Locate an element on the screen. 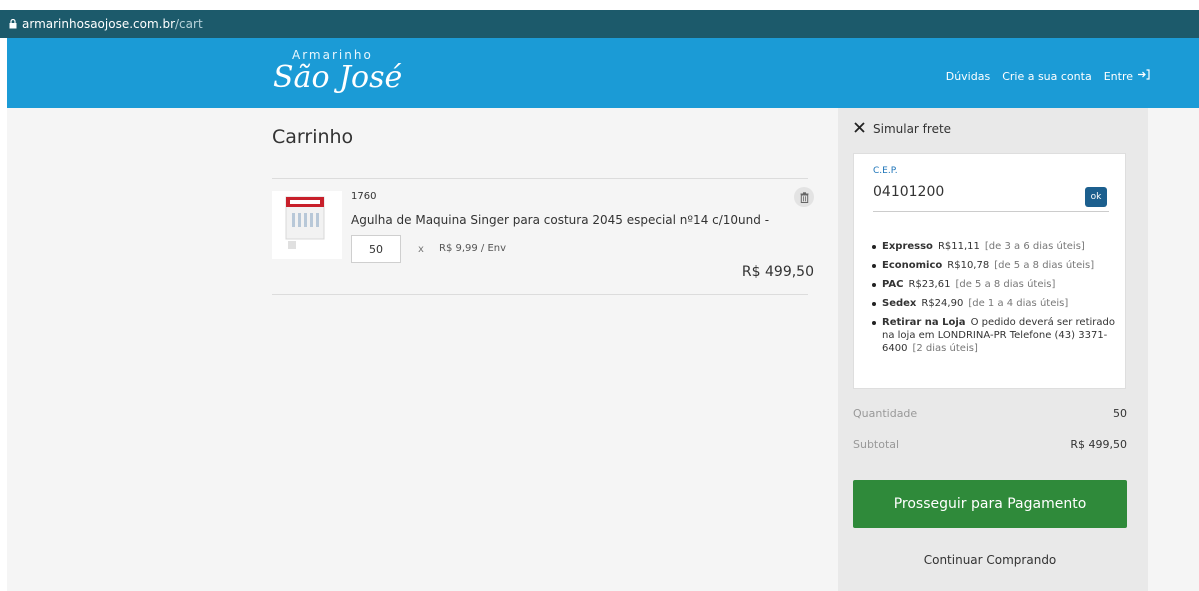  shipping-simulator-toggle: Simular frete is located at coordinates (902, 129).